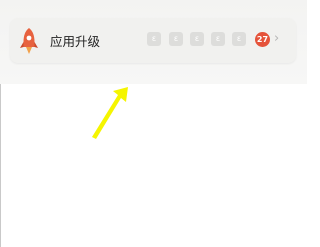 The image size is (320, 247). Describe the element at coordinates (75, 41) in the screenshot. I see `app-upgrade-title: 应用升级` at that location.